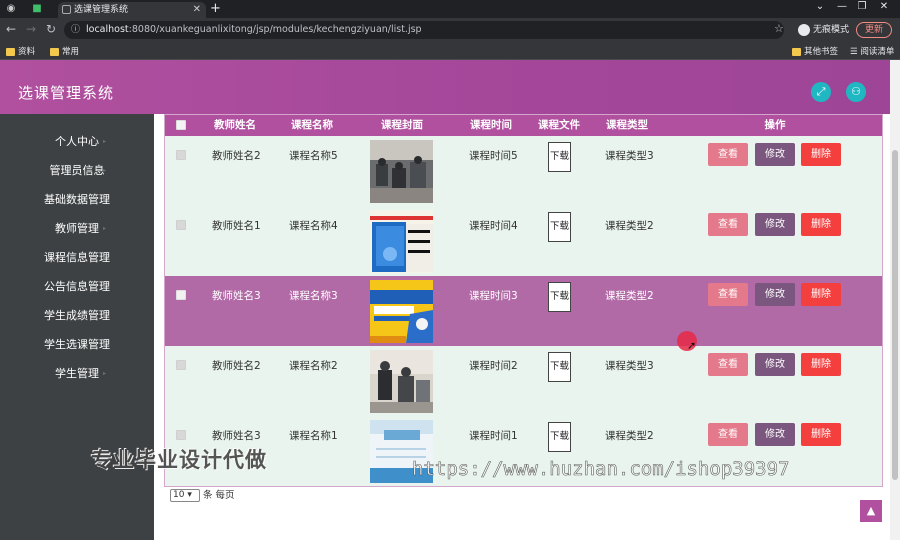 This screenshot has width=900, height=540. What do you see at coordinates (601, 469) in the screenshot?
I see `watermark-right: https://www.huzhan.com/ishop39397` at bounding box center [601, 469].